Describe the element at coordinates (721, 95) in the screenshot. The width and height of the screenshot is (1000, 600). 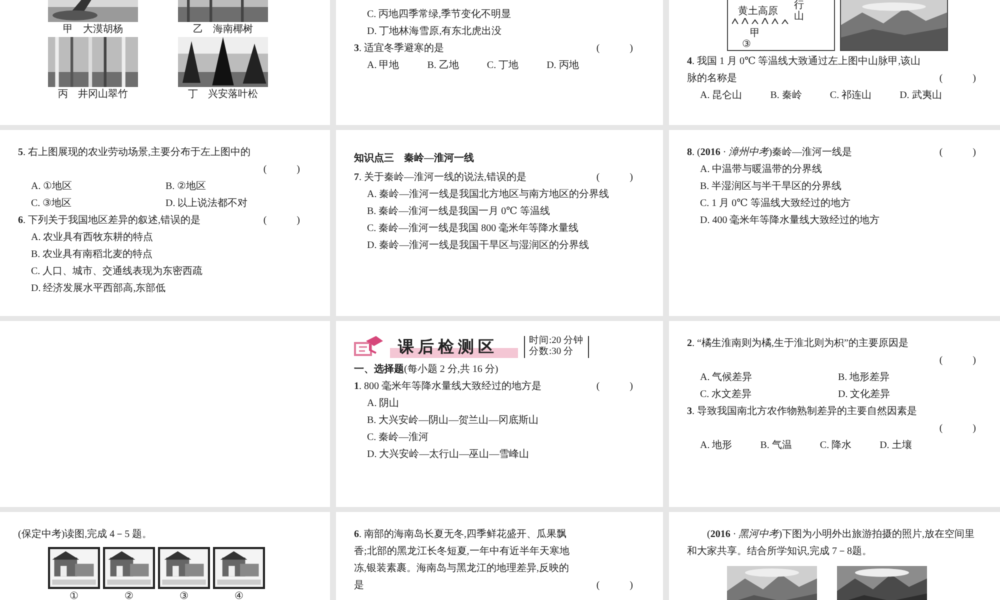
I see `answer-option: A. 昆仑山` at that location.